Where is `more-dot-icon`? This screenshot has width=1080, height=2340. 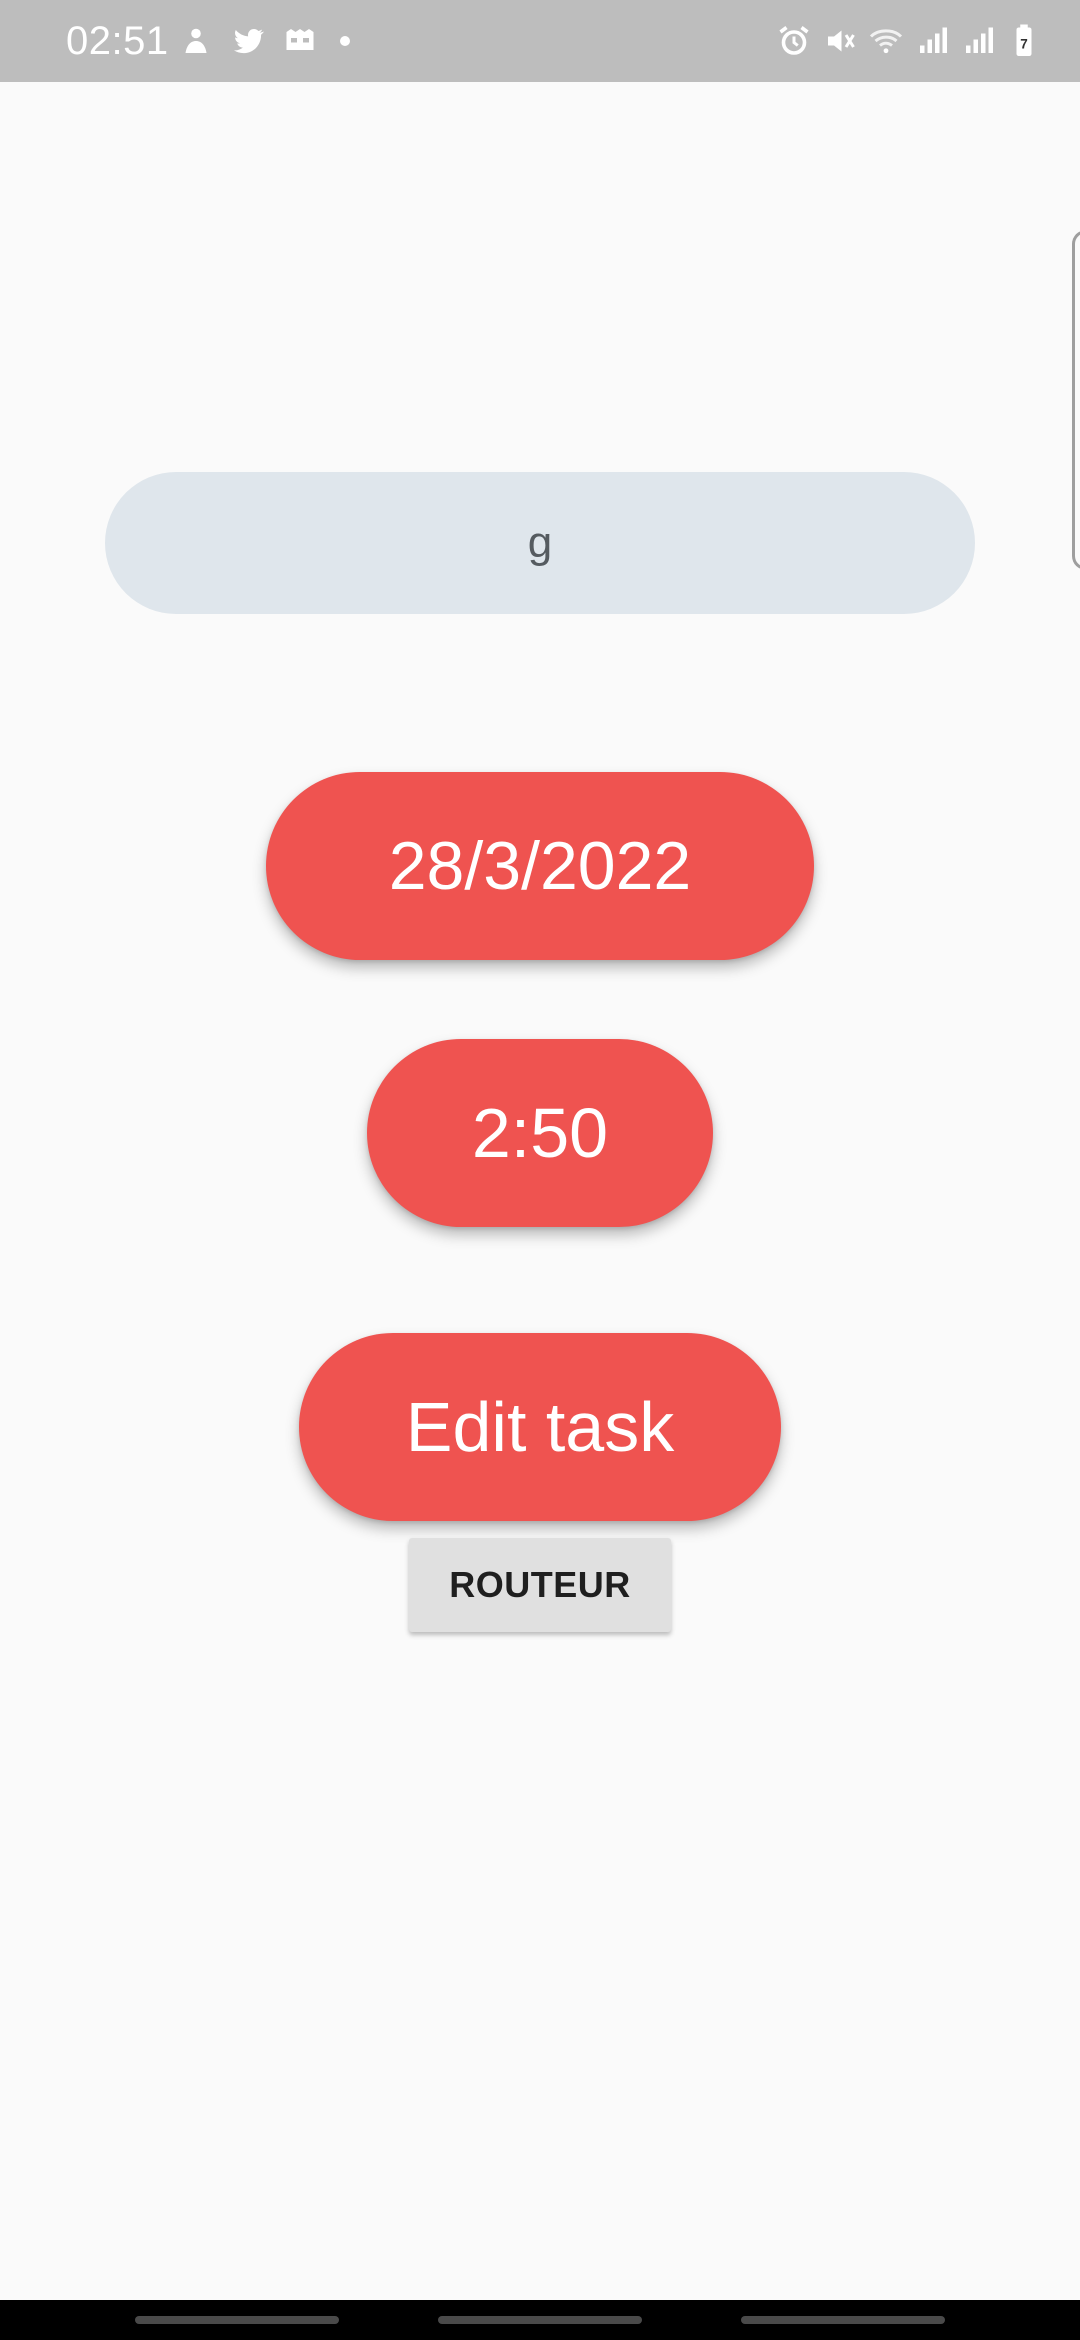 more-dot-icon is located at coordinates (345, 41).